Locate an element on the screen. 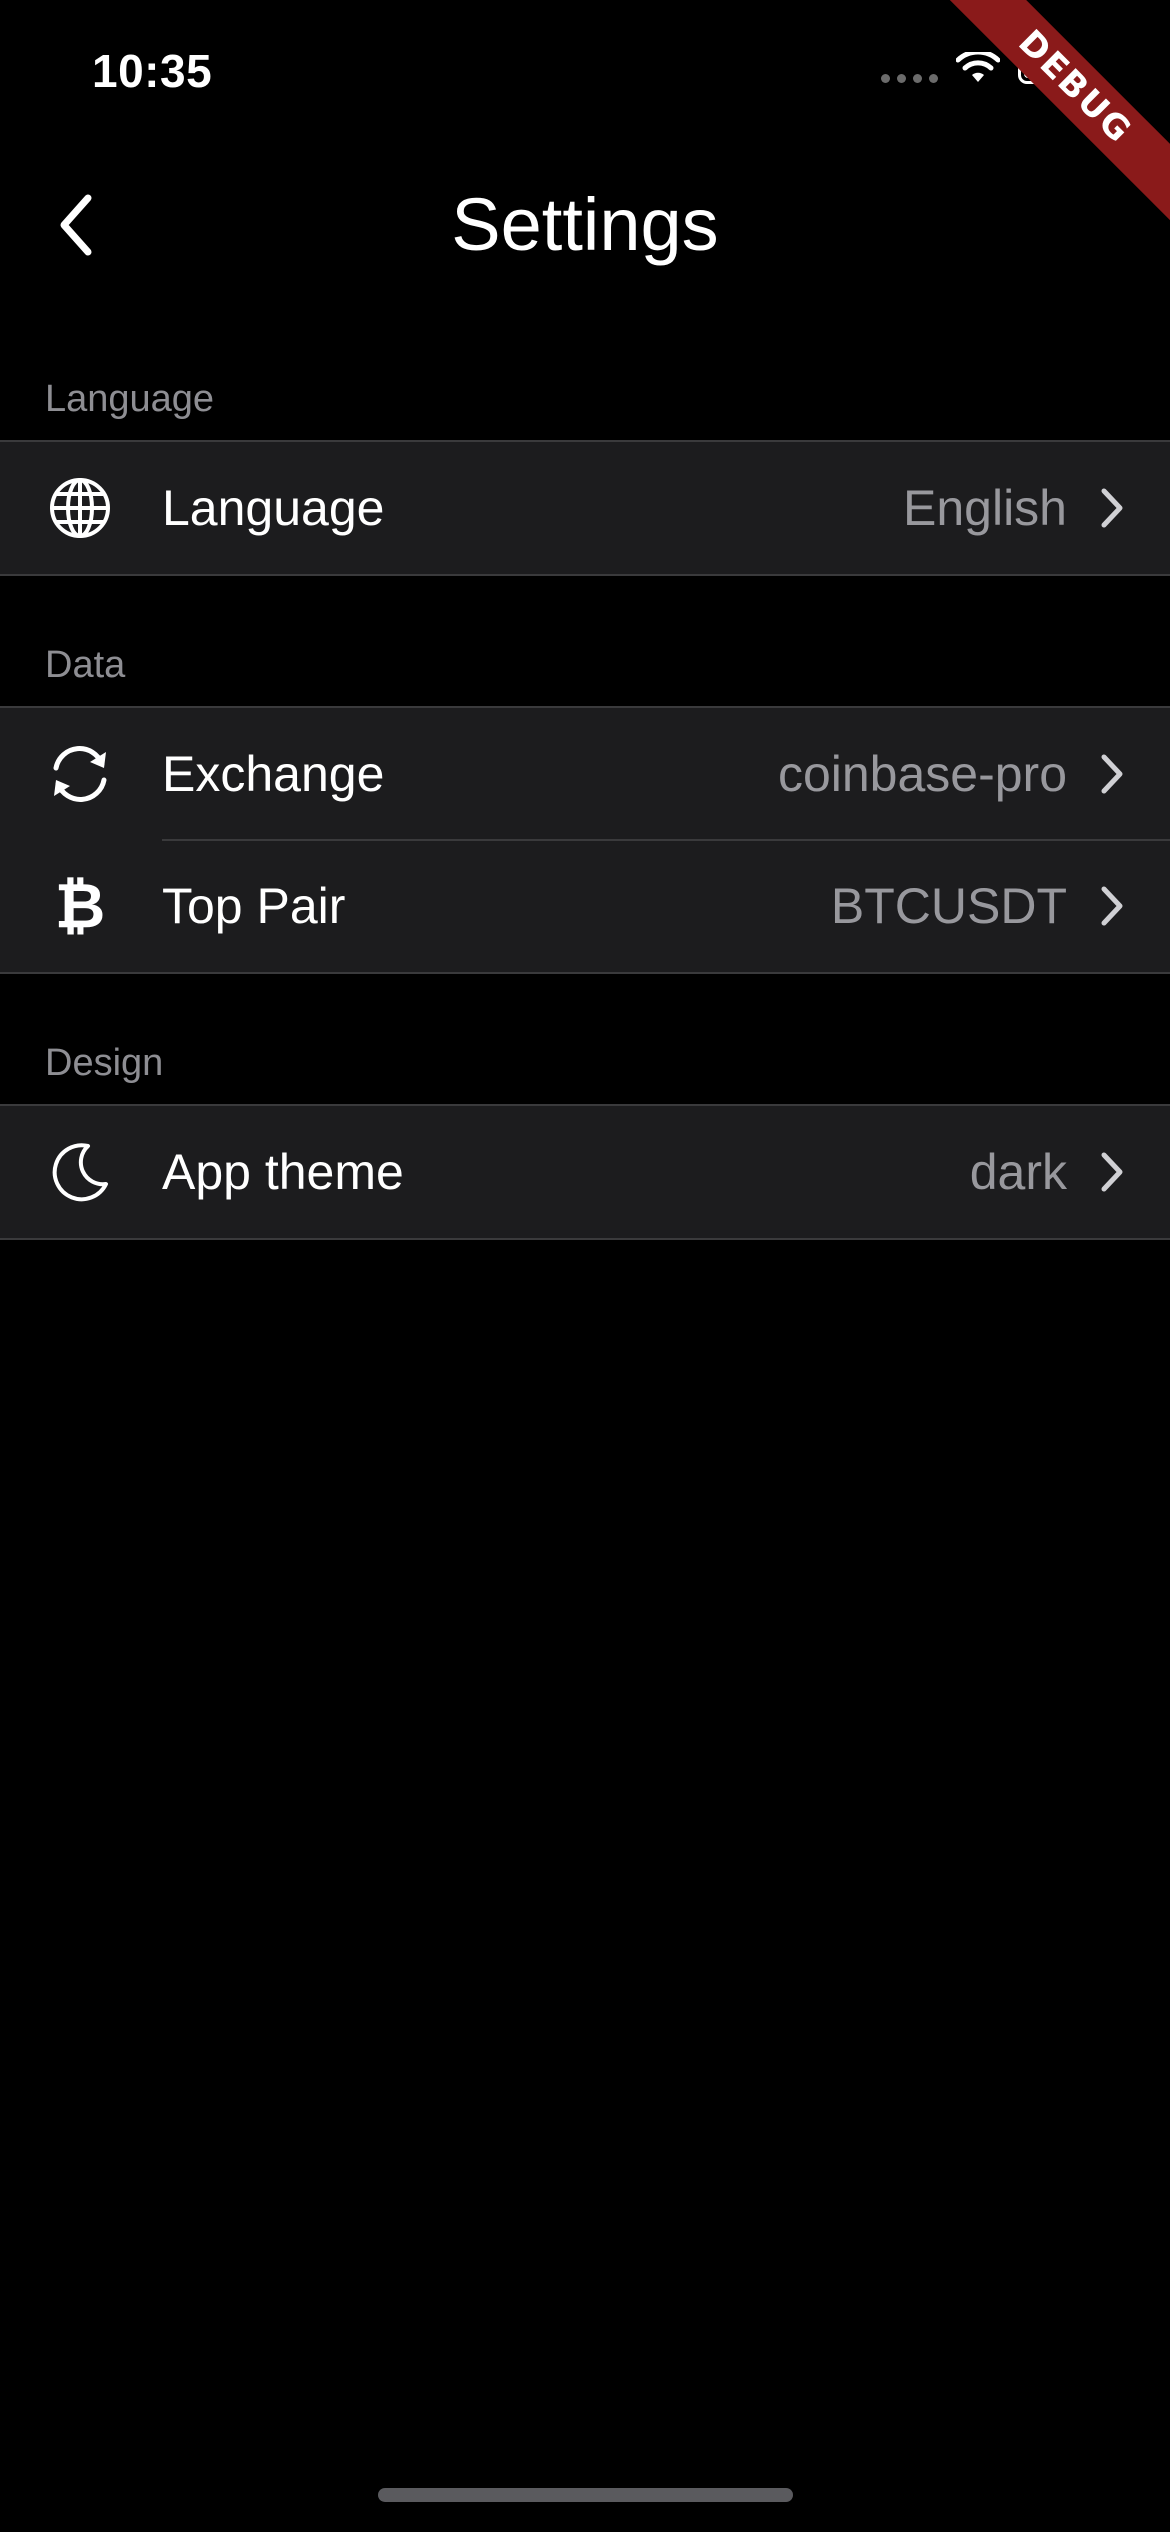  row-label: Exchange is located at coordinates (273, 774).